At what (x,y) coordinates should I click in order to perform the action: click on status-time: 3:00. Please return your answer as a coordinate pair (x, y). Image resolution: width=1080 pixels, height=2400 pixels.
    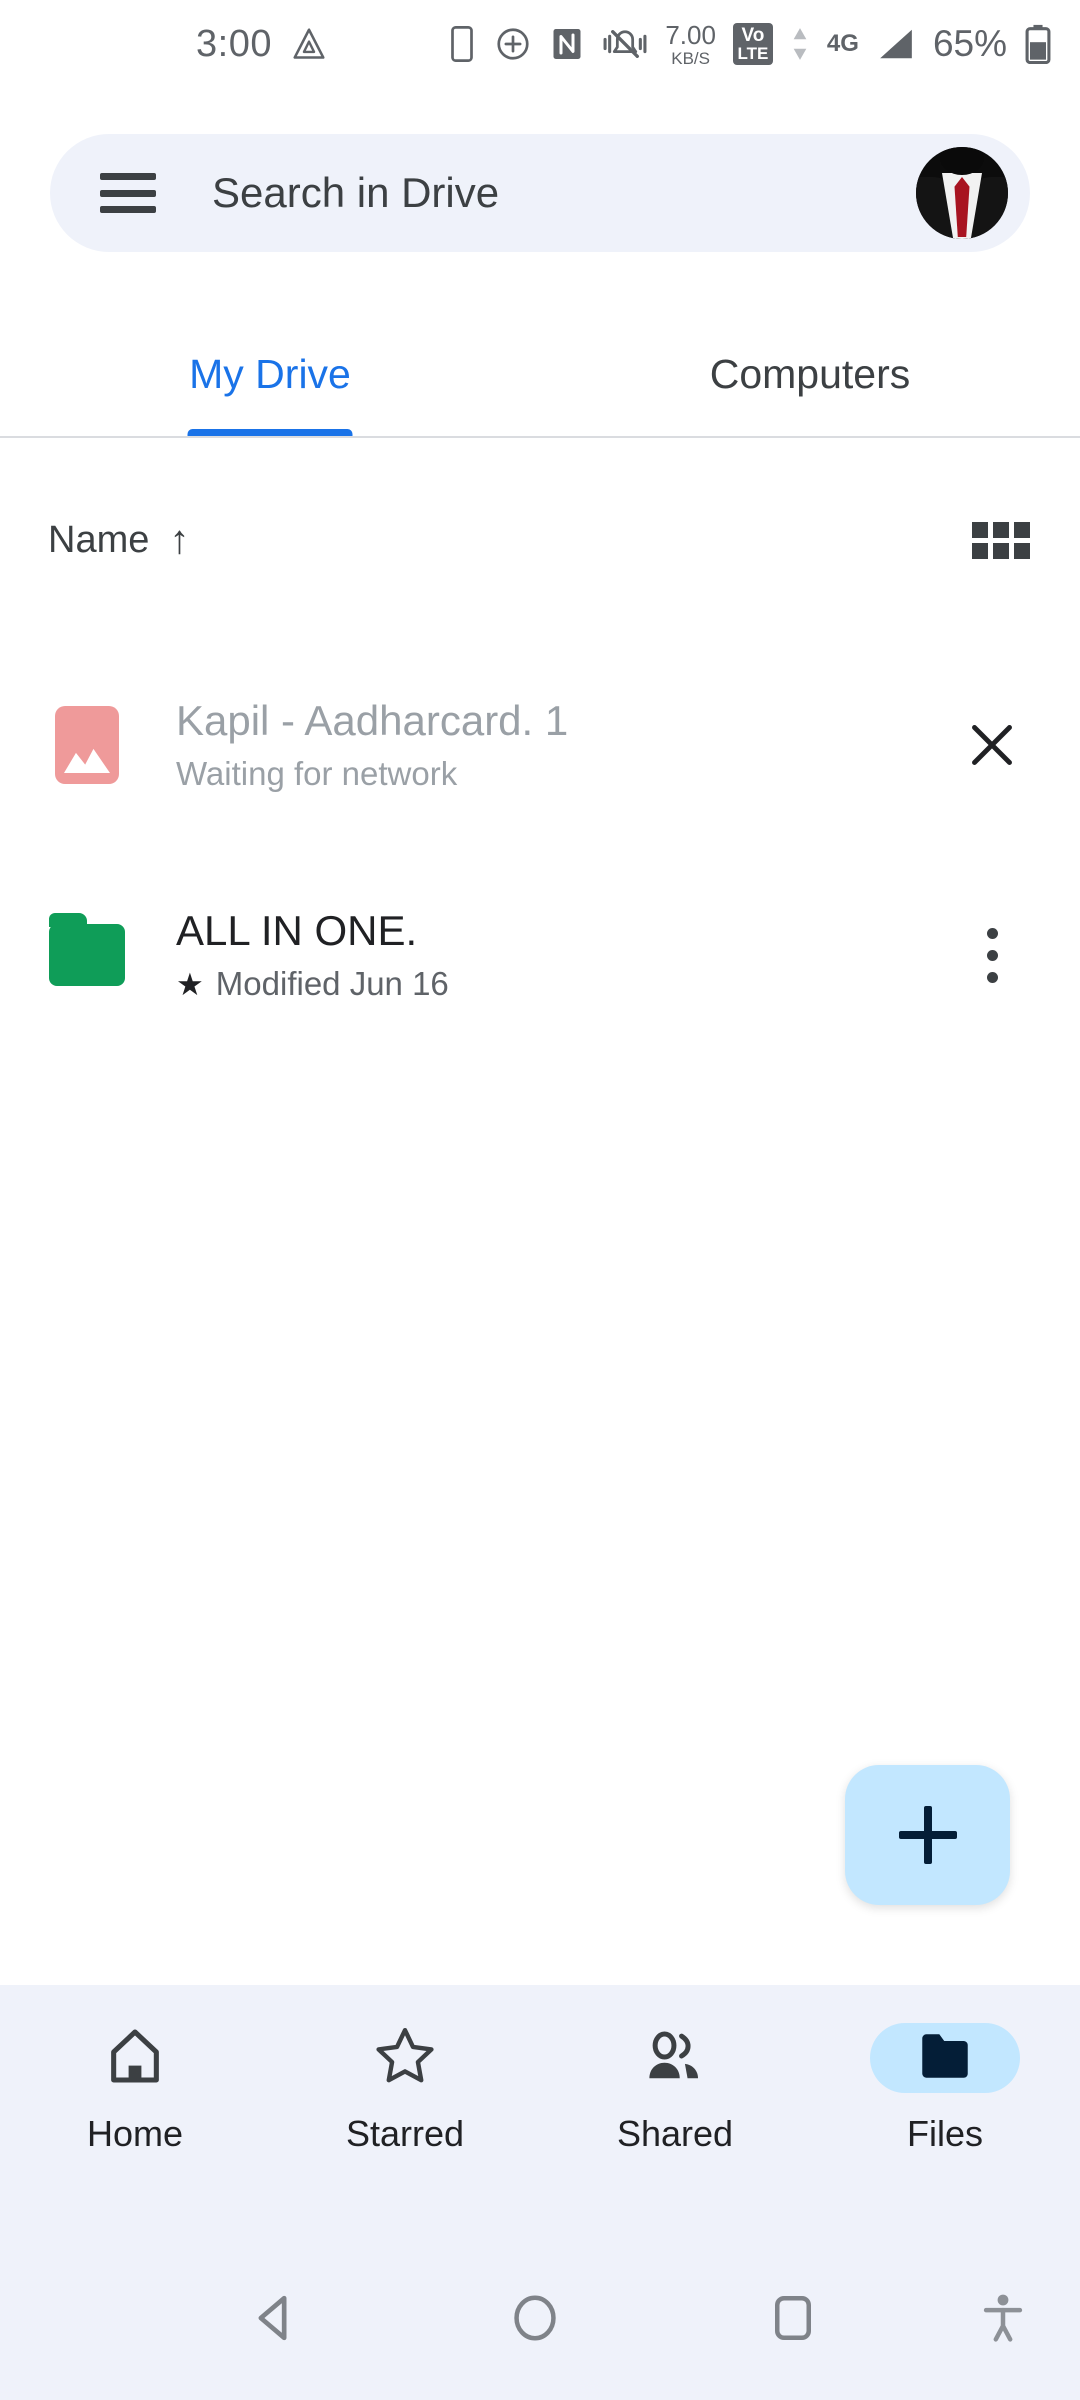
    Looking at the image, I should click on (234, 43).